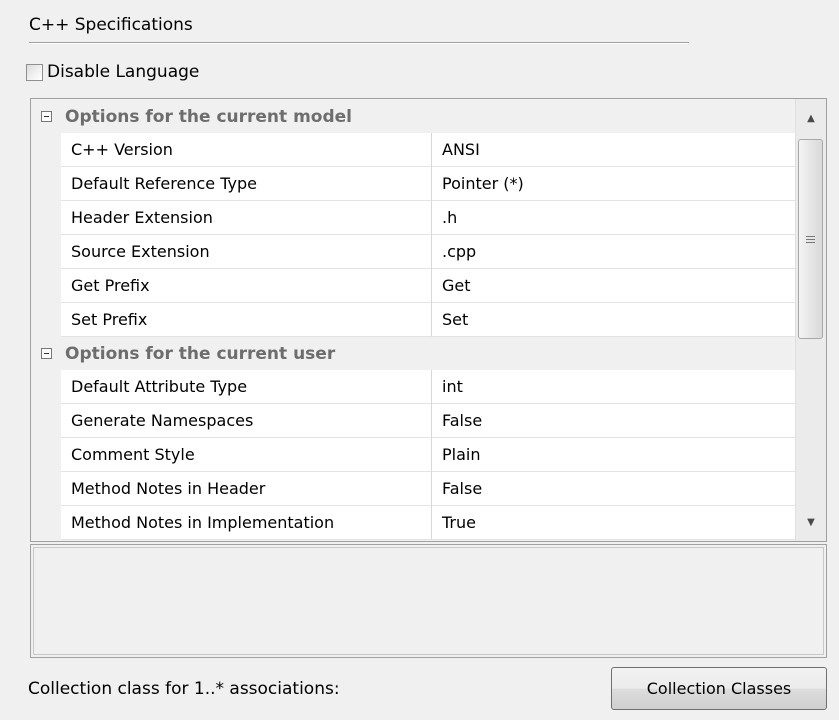 The image size is (839, 720). I want to click on property-row: Set Prefix Set, so click(413, 320).